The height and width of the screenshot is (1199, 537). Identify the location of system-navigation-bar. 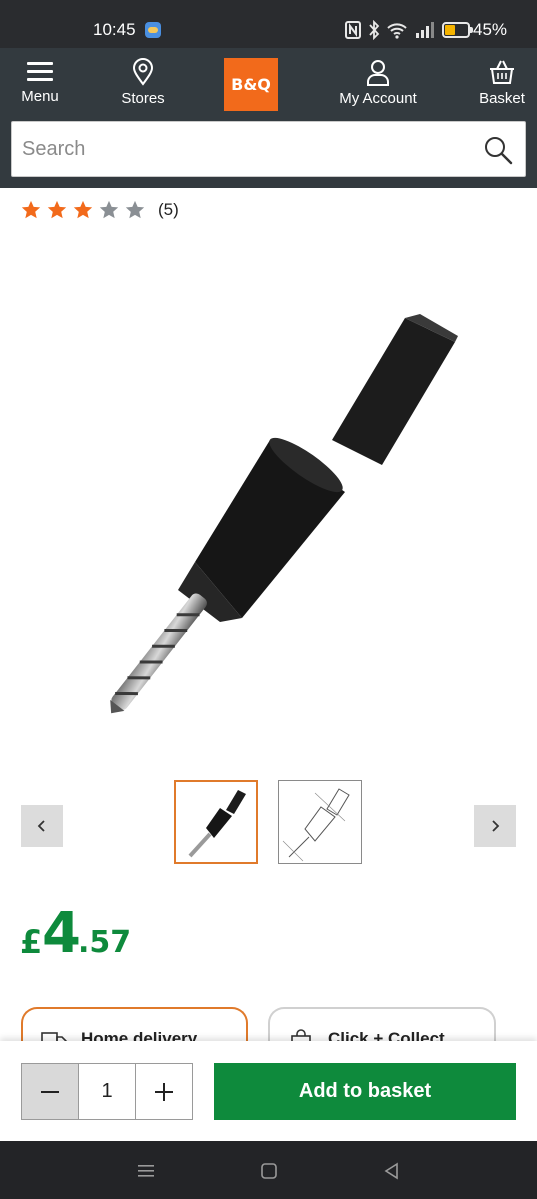
(268, 1170).